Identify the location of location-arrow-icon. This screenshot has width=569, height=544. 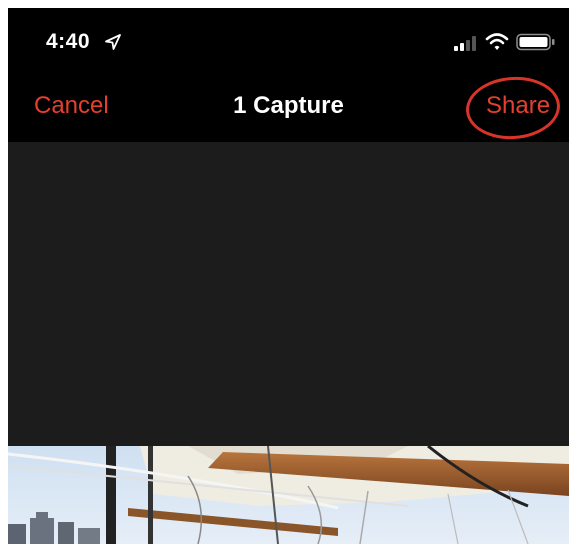
(113, 42).